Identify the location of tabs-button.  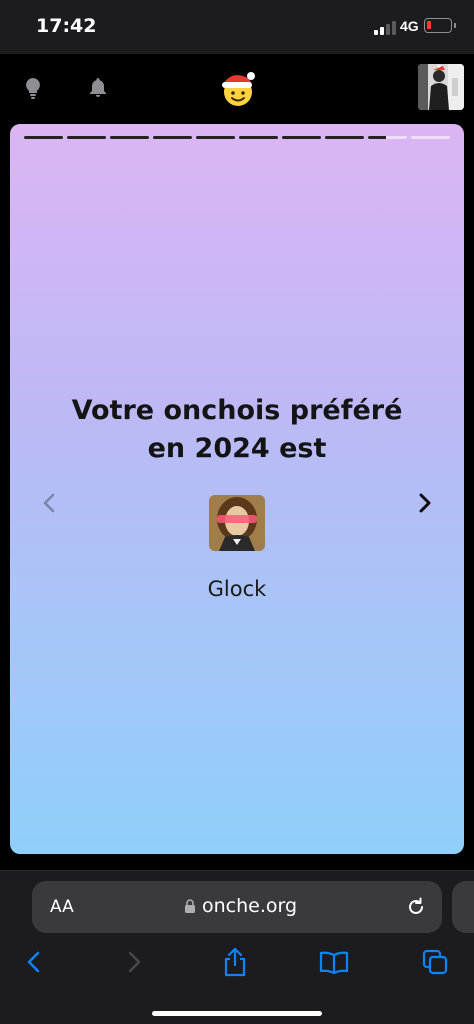
(435, 962).